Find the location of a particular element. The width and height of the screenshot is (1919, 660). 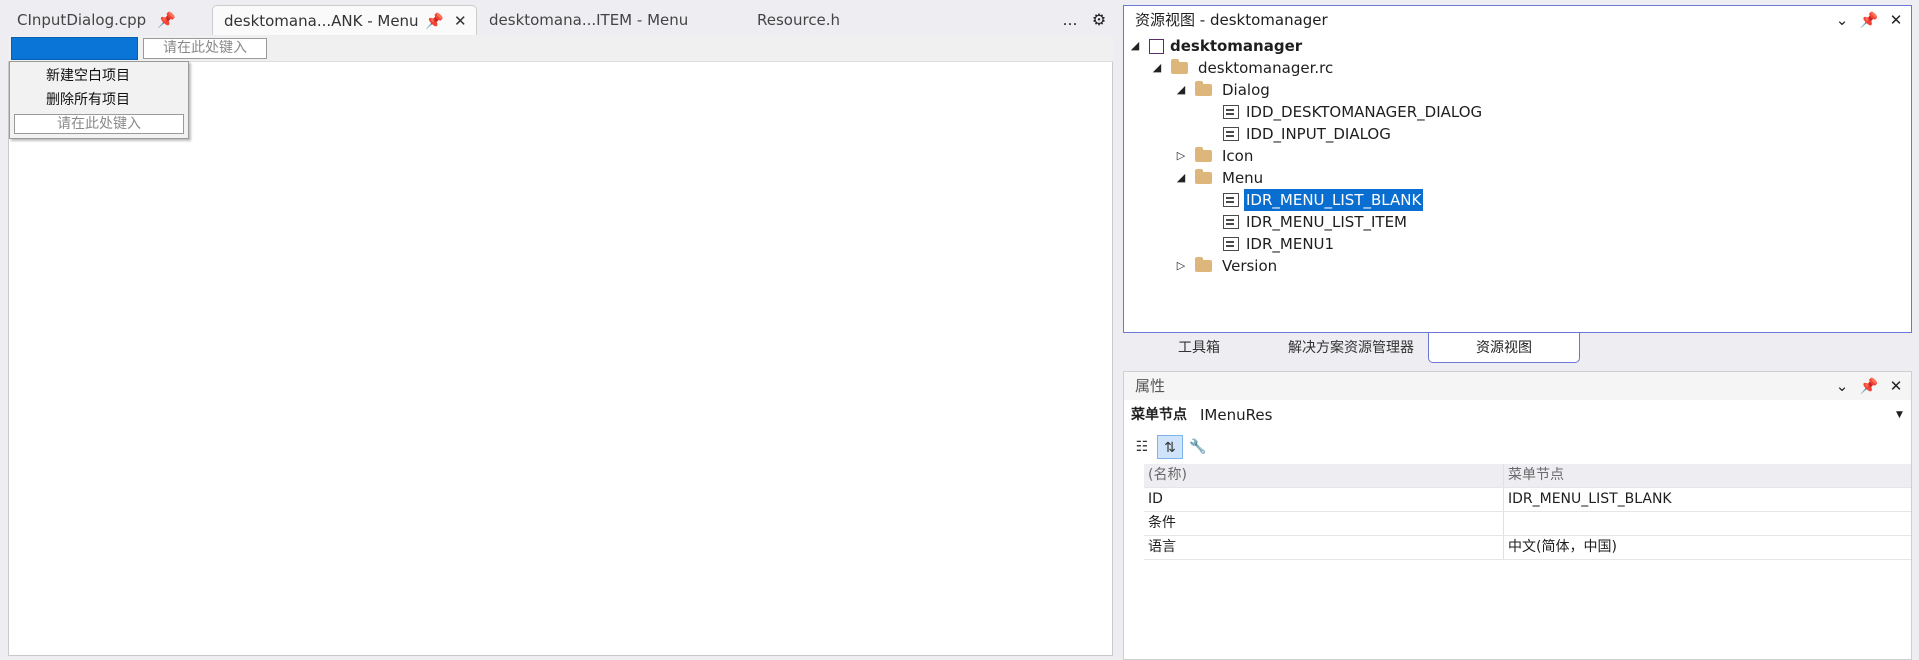

tree-item-label-selected: IDR_MENU_LIST_BLANK is located at coordinates (1334, 200).